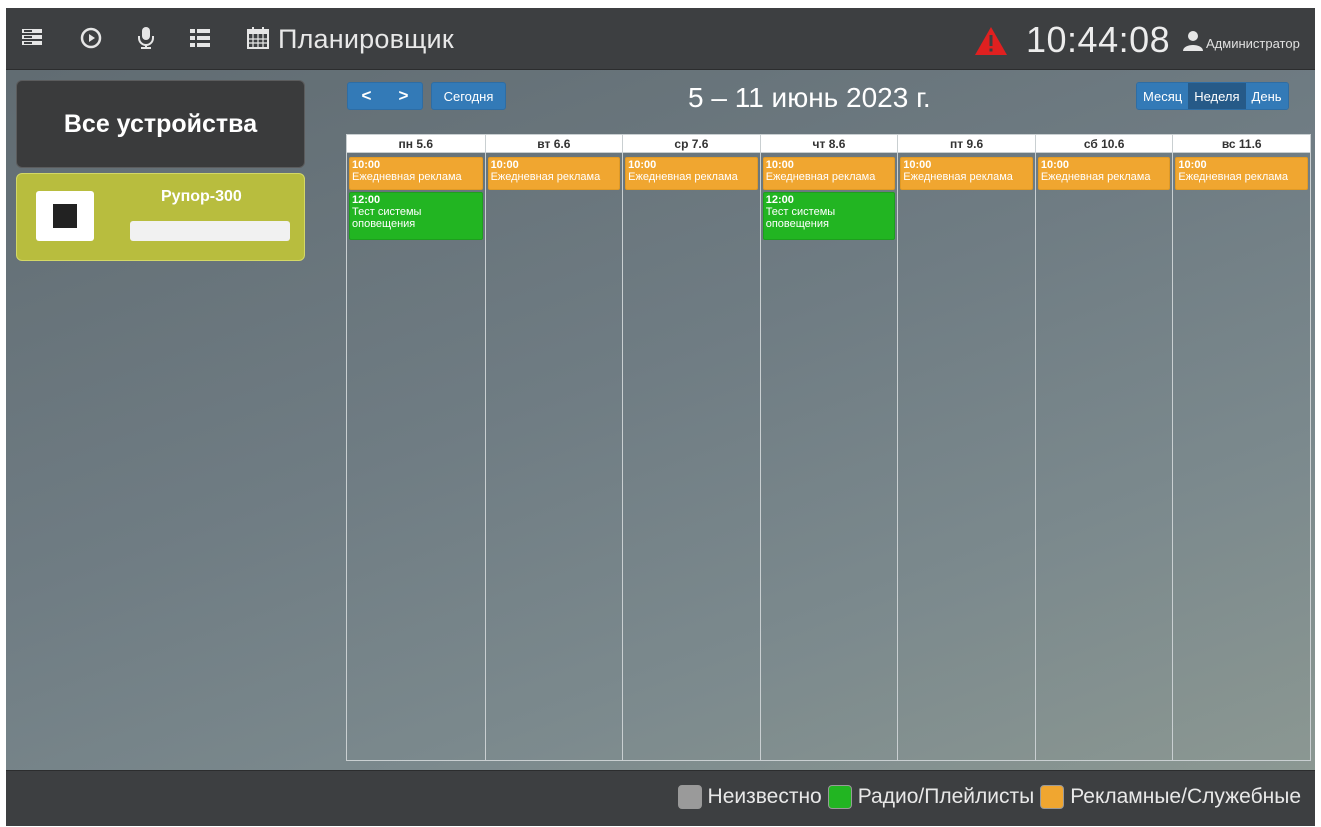  I want to click on device-card: Рупор-300, so click(160, 217).